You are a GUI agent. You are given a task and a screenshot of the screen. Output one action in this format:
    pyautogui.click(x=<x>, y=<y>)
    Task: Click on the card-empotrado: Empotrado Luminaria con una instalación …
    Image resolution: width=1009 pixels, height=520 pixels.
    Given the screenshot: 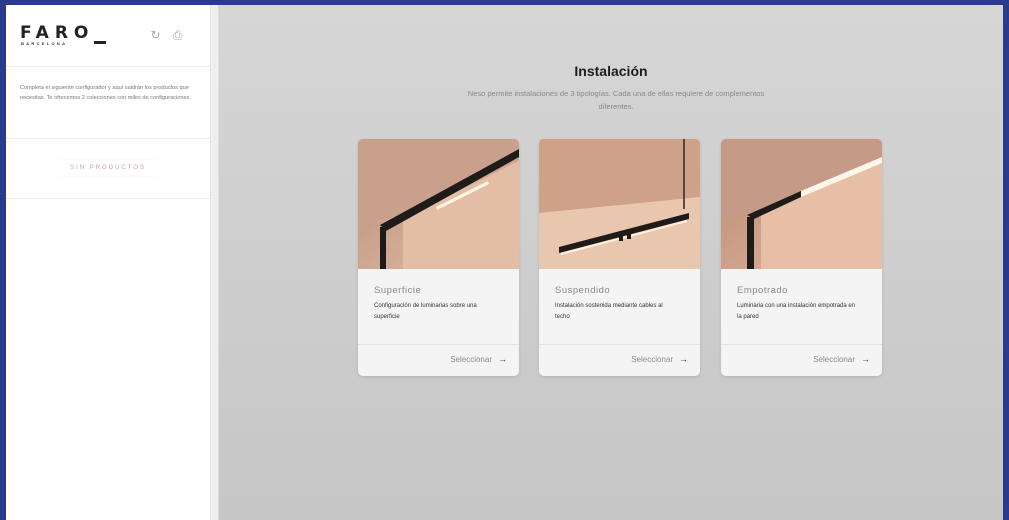 What is the action you would take?
    pyautogui.click(x=801, y=257)
    